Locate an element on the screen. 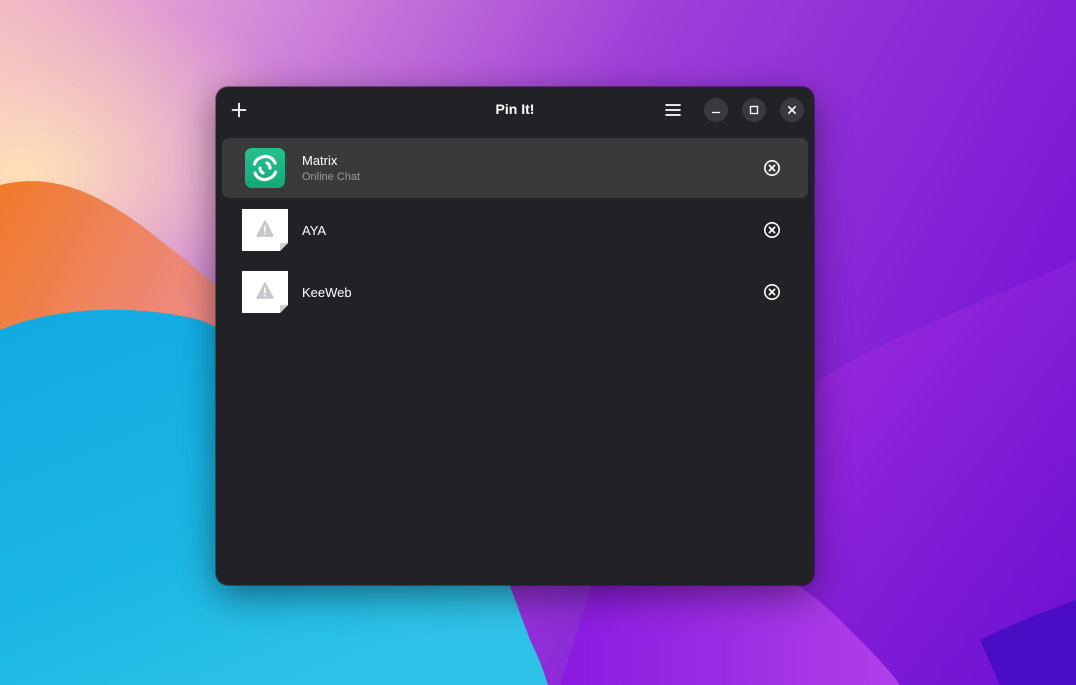  hamburger-menu-icon is located at coordinates (673, 110).